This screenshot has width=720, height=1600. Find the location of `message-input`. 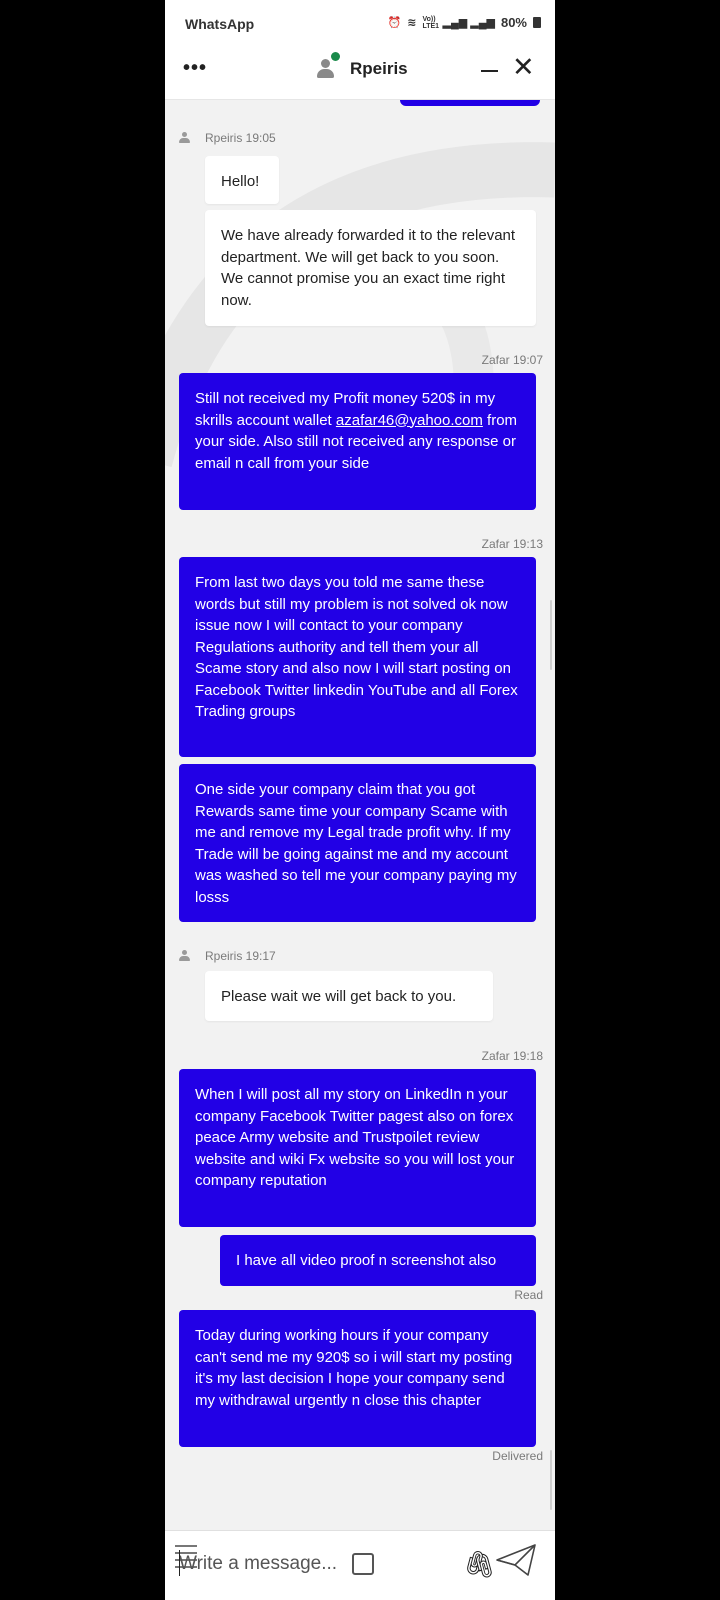

message-input is located at coordinates (266, 1564).